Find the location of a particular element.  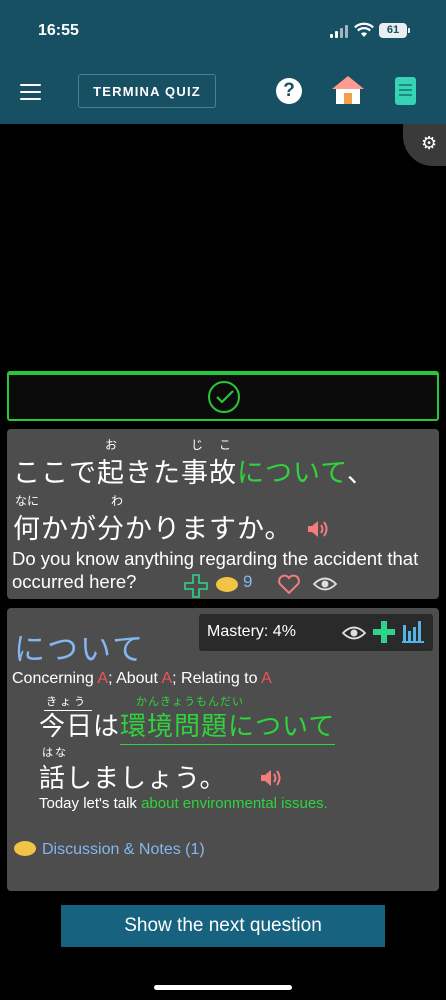

battery-tip is located at coordinates (409, 30).